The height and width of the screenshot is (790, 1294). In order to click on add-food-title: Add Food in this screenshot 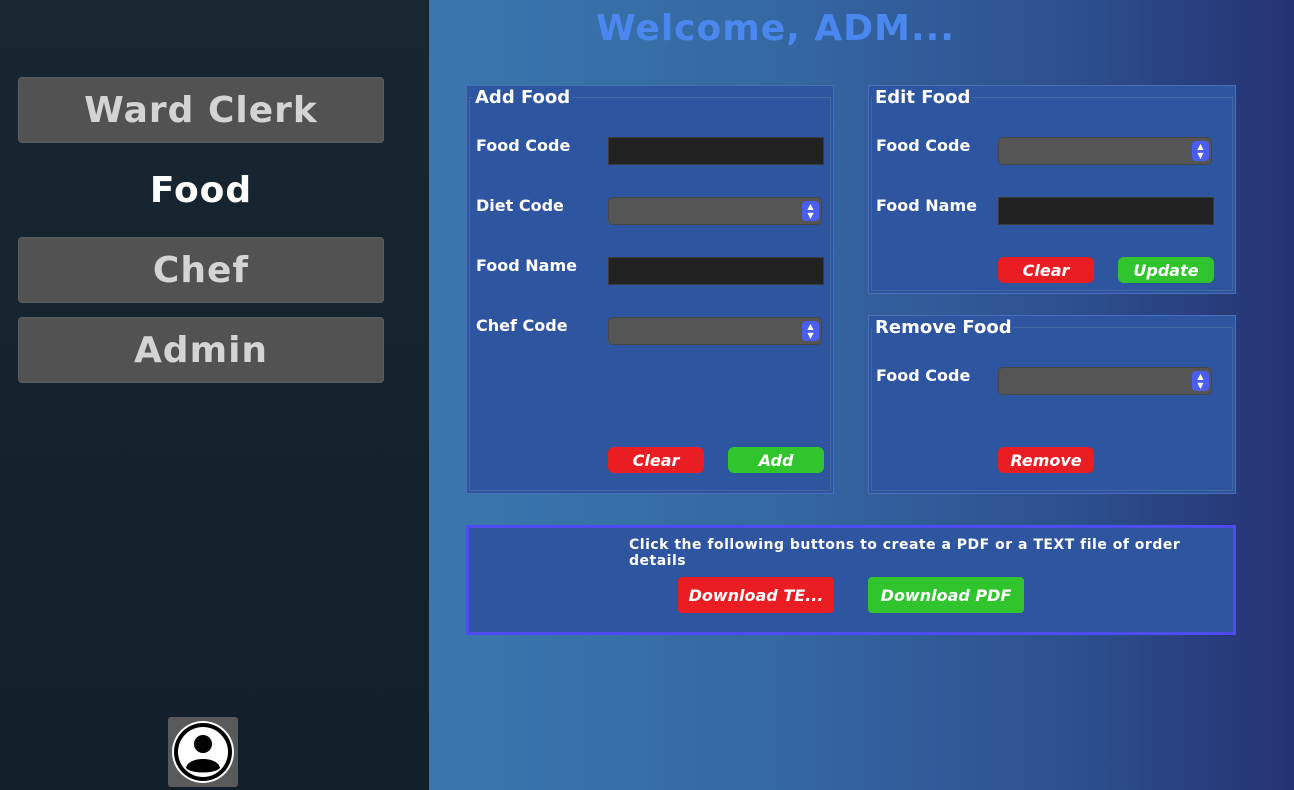, I will do `click(523, 97)`.